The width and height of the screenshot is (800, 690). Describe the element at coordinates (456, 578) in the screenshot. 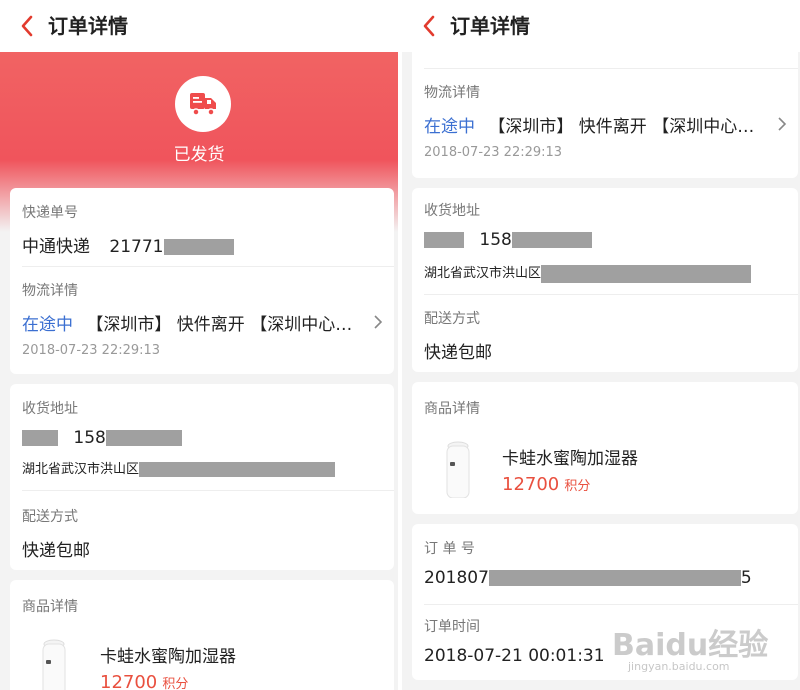

I see `order-number-prefix: 201807` at that location.